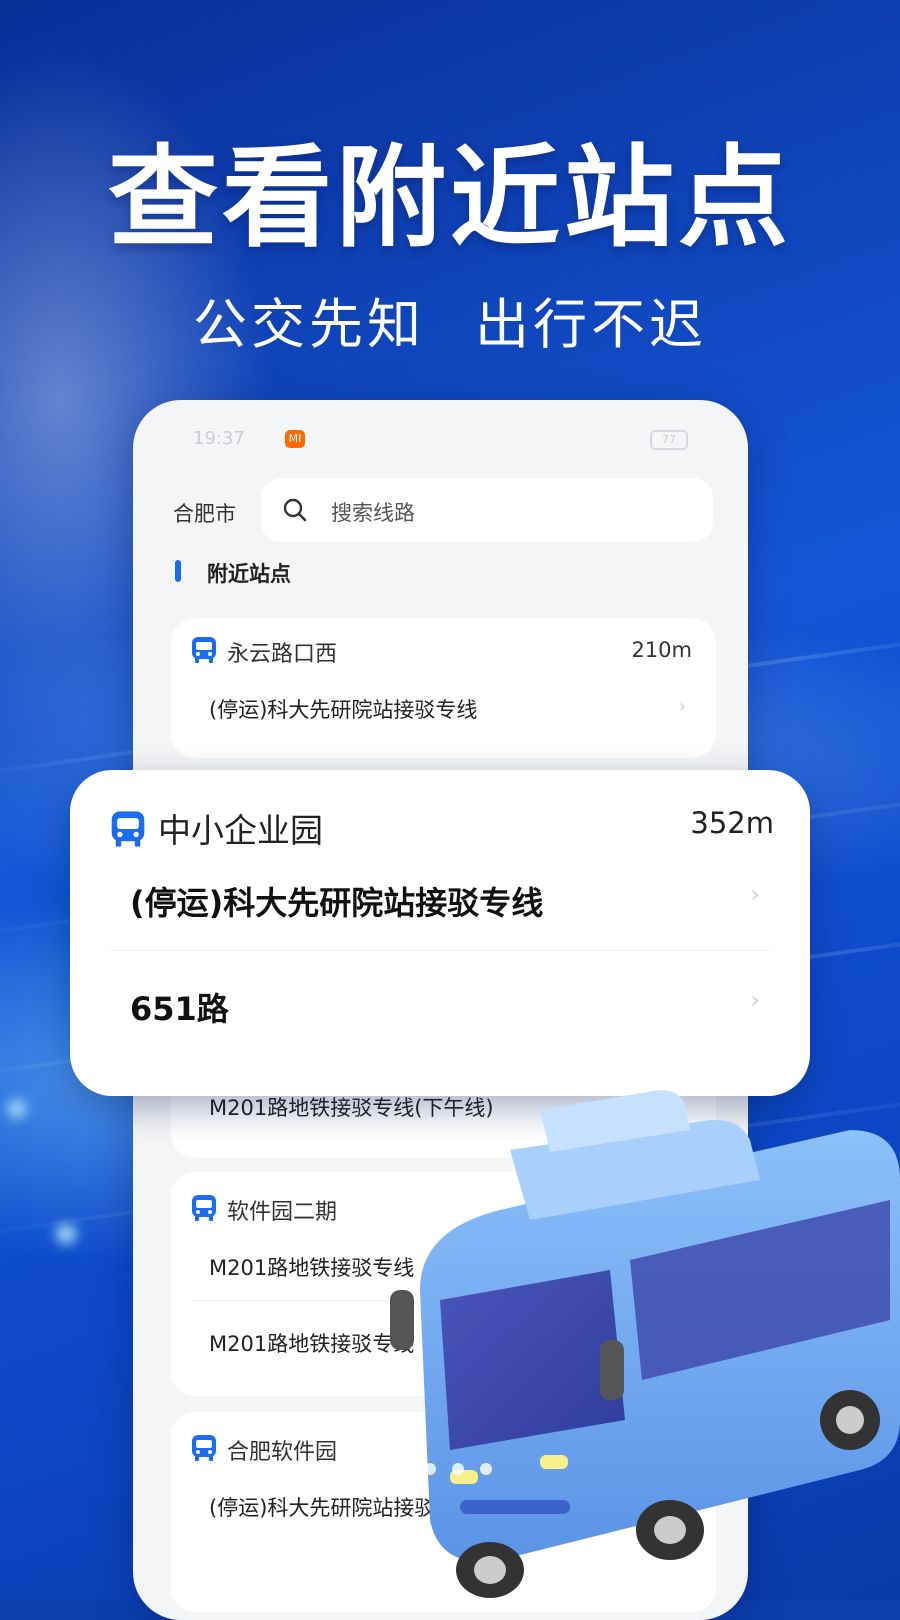  What do you see at coordinates (240, 830) in the screenshot?
I see `station-name: 中小企业园` at bounding box center [240, 830].